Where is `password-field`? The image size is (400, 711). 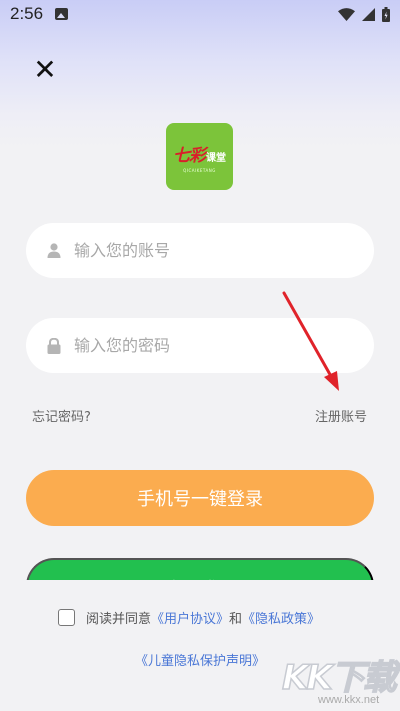
password-field is located at coordinates (200, 345).